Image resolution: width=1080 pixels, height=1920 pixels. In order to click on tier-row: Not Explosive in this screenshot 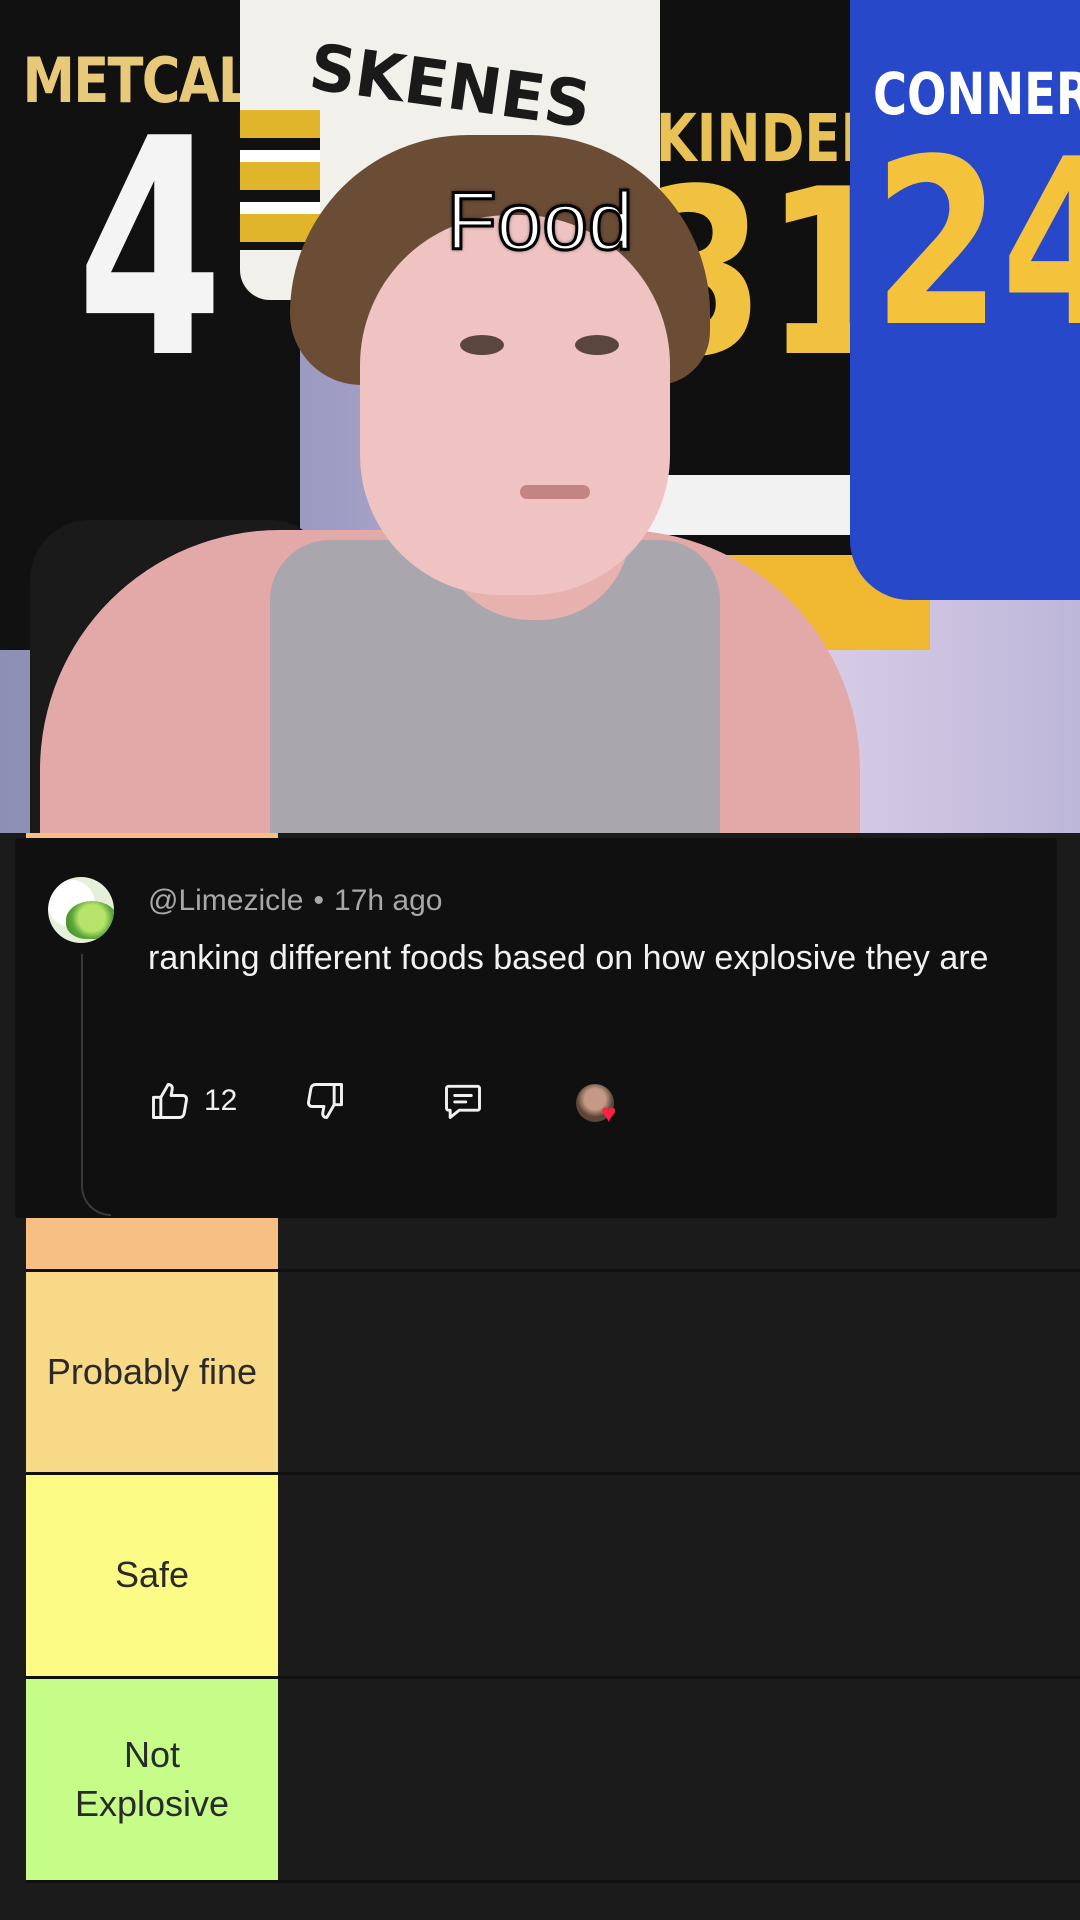, I will do `click(553, 1781)`.